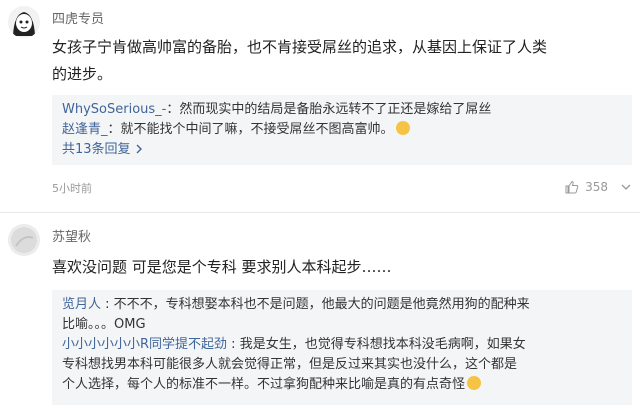  What do you see at coordinates (376, 344) in the screenshot?
I see `reply-text-line: : 我是女生，也觉得专科想找本科没毛病啊，如果女` at bounding box center [376, 344].